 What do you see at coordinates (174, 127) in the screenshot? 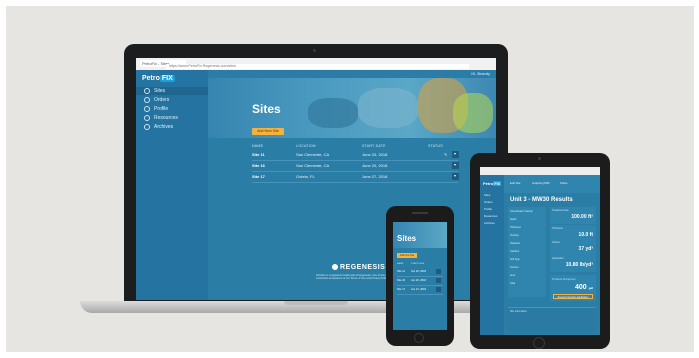
I see `sidebar-item-archives: Archives` at bounding box center [174, 127].